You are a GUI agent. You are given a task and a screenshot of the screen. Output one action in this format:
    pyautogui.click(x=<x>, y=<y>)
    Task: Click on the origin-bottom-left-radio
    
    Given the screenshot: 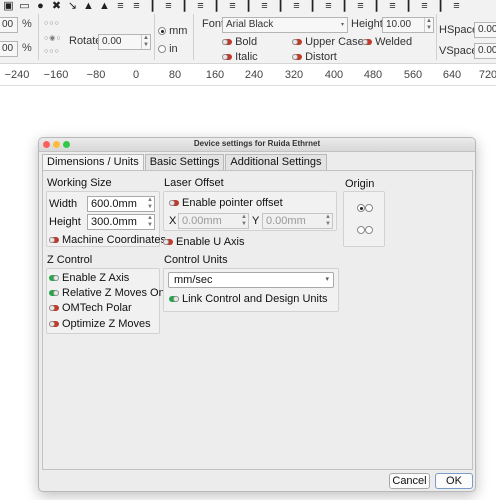 What is the action you would take?
    pyautogui.click(x=361, y=229)
    